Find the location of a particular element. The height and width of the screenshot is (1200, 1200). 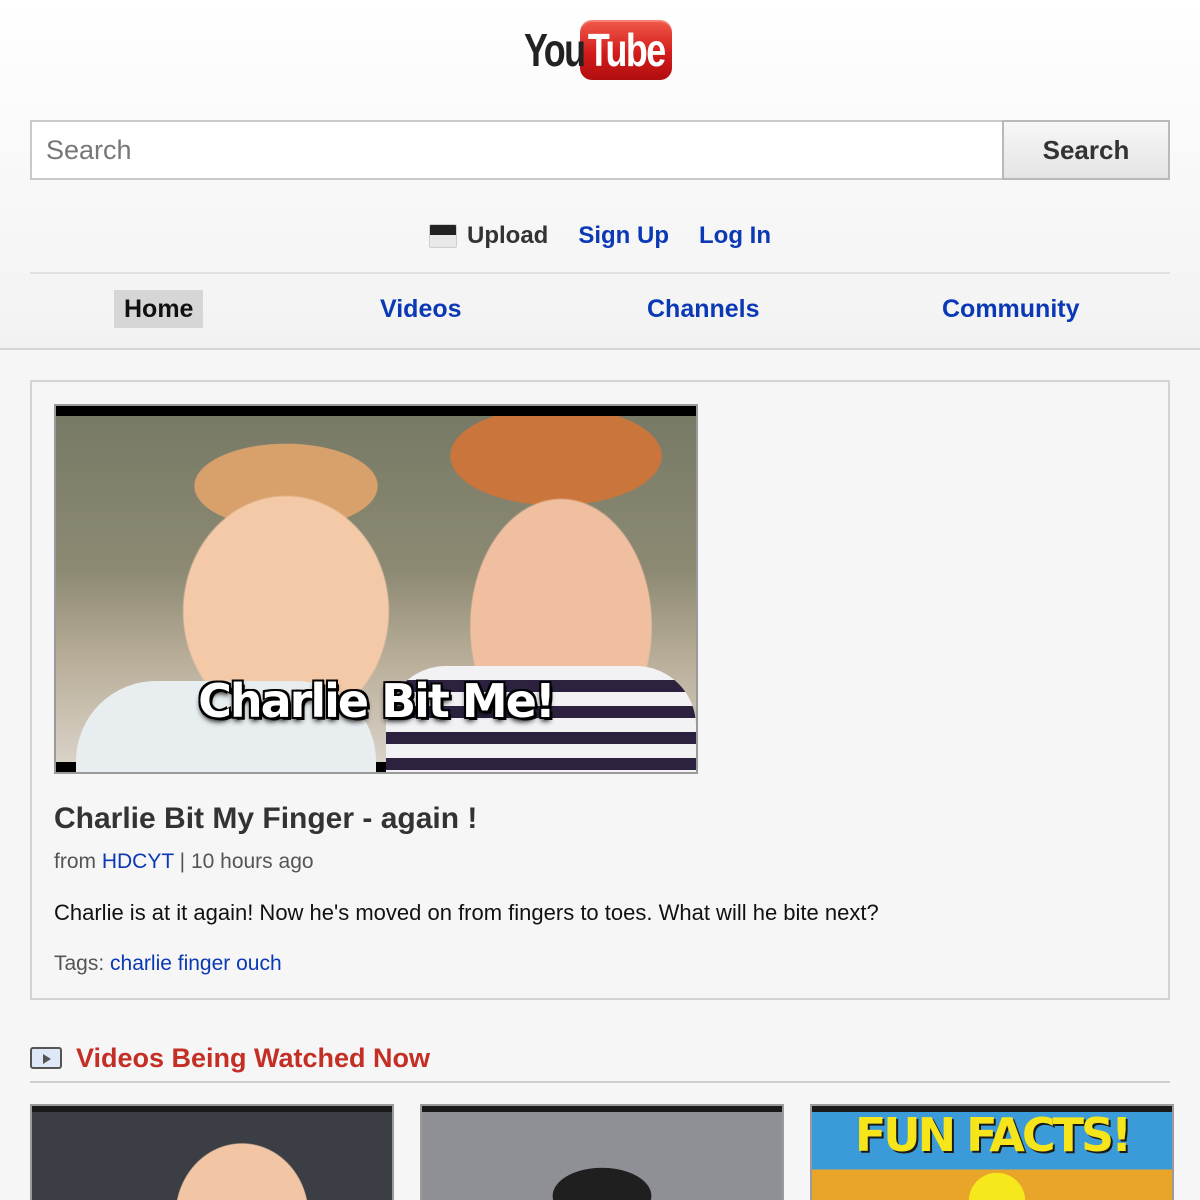

logo-you-text: You is located at coordinates (555, 50).